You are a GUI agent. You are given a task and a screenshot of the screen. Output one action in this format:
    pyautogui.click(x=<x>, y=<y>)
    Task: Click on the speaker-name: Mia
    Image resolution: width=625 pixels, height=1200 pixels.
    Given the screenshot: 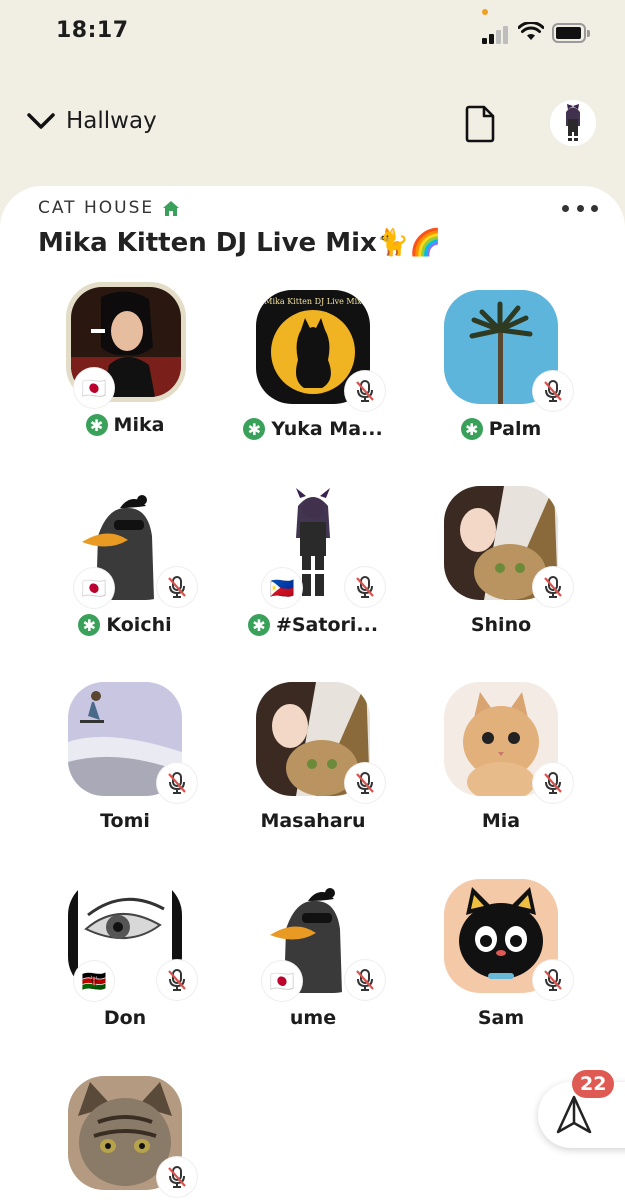 What is the action you would take?
    pyautogui.click(x=501, y=821)
    